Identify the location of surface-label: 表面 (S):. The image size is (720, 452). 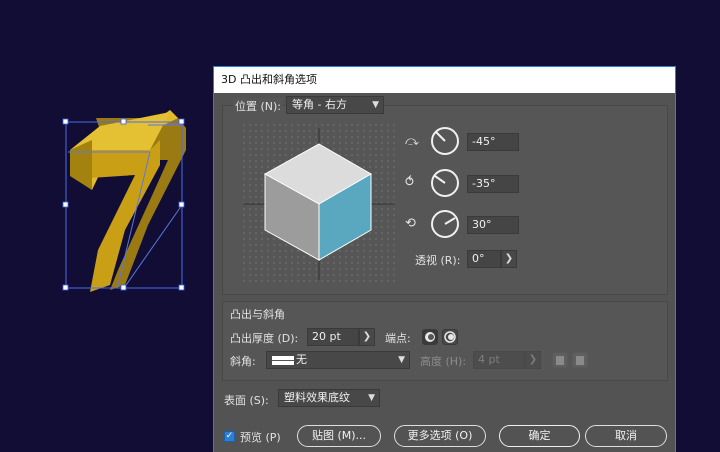
(246, 400).